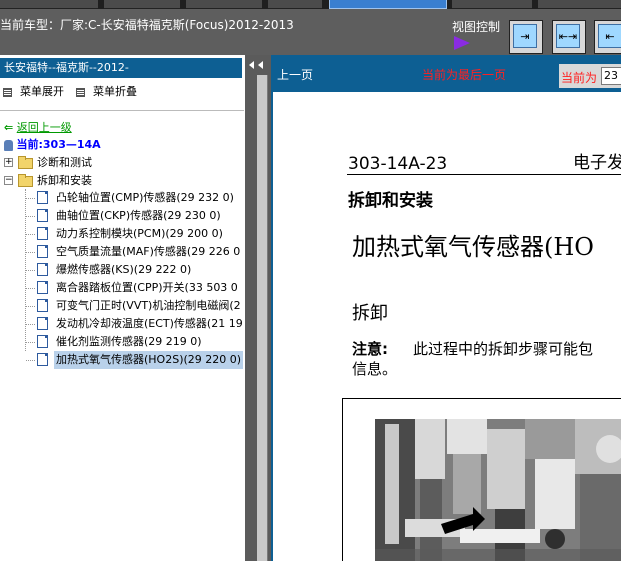 The image size is (621, 561). I want to click on tree-item-label: 空气质量流量(MAF)传感器(29 226 0, so click(148, 251).